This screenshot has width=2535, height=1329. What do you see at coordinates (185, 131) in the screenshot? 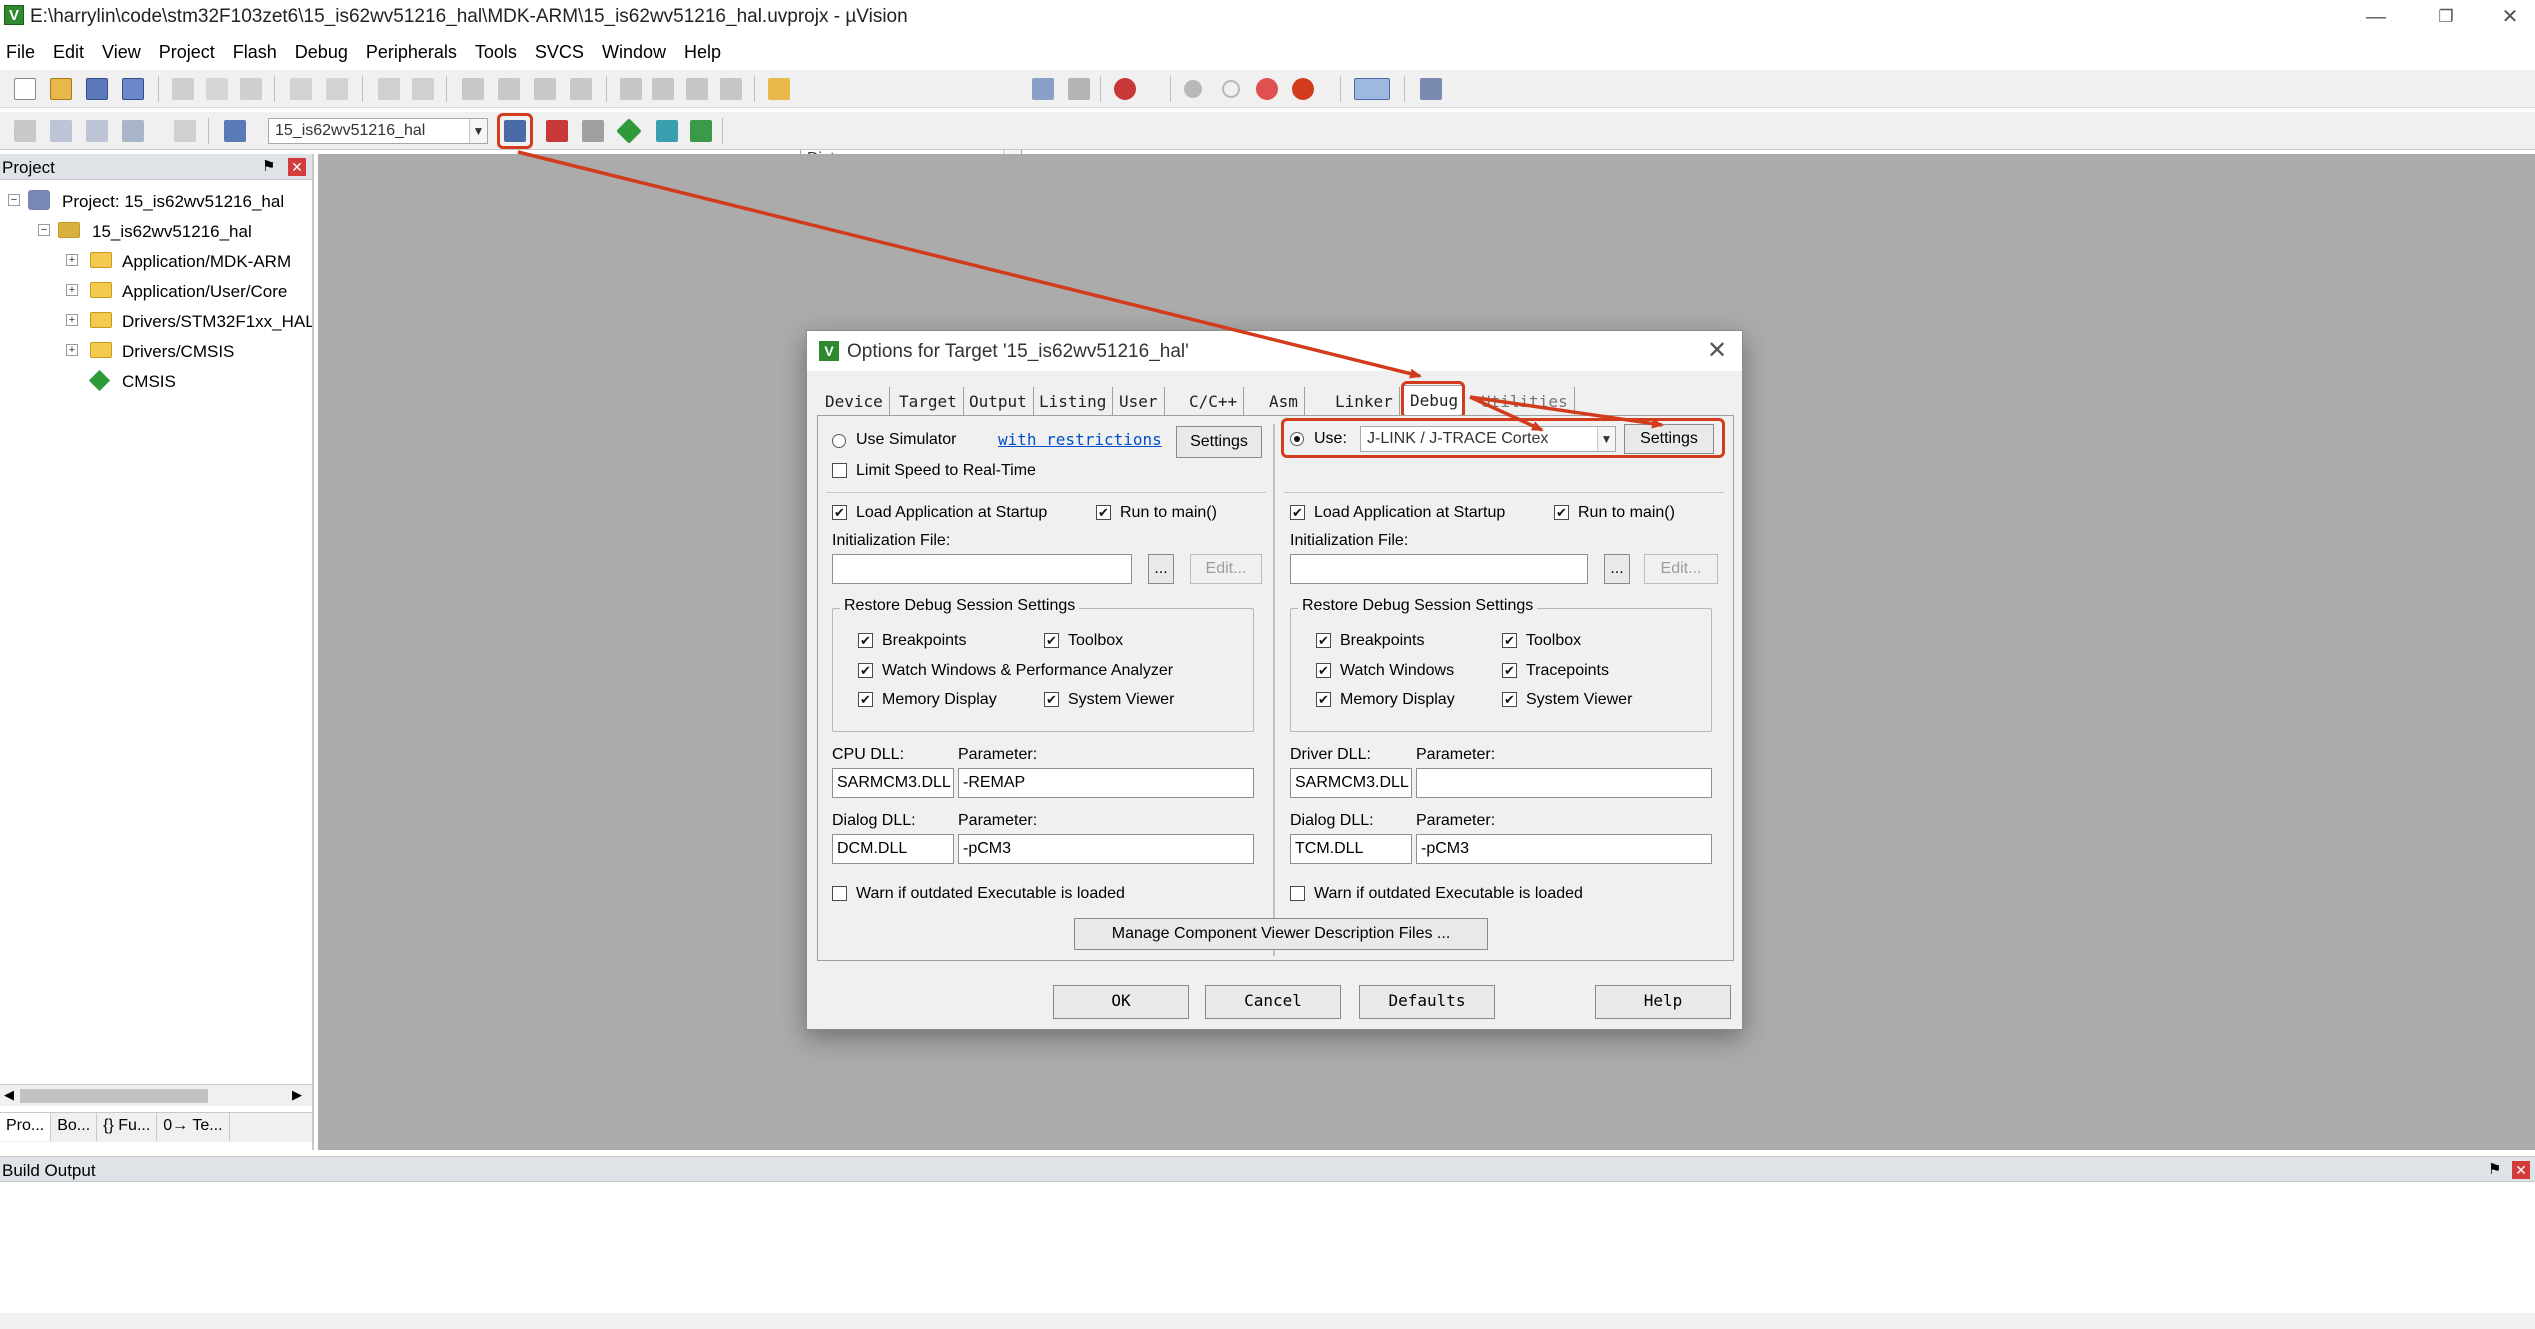
I see `stop-build-icon` at bounding box center [185, 131].